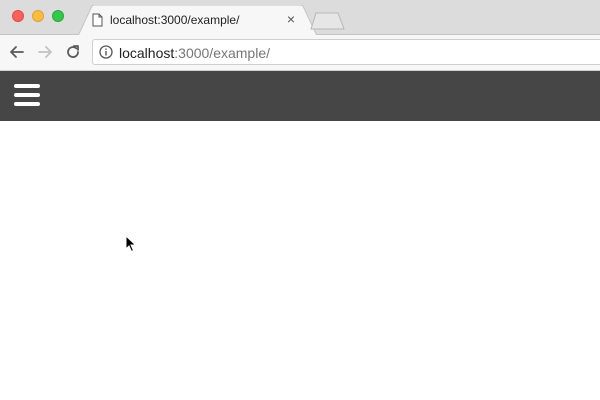  I want to click on address-url: localhost:3000/example/, so click(194, 53).